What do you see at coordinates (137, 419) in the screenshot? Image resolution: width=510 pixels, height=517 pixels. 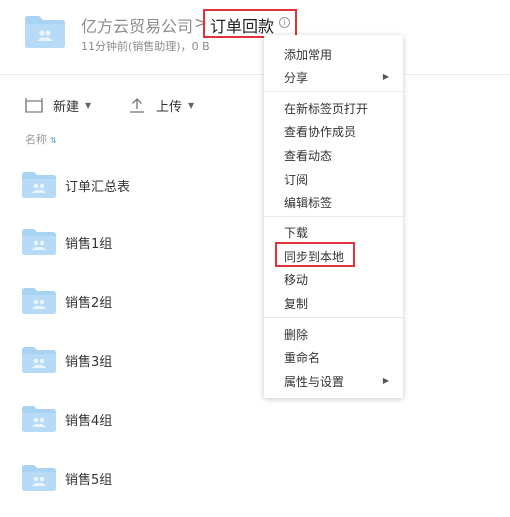 I see `list-item: 销售4组` at bounding box center [137, 419].